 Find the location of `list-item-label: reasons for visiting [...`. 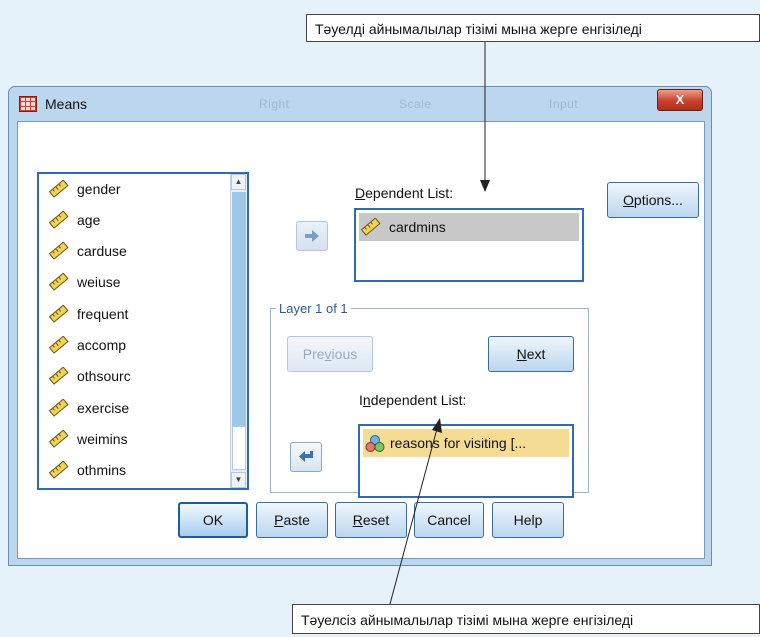

list-item-label: reasons for visiting [... is located at coordinates (458, 443).